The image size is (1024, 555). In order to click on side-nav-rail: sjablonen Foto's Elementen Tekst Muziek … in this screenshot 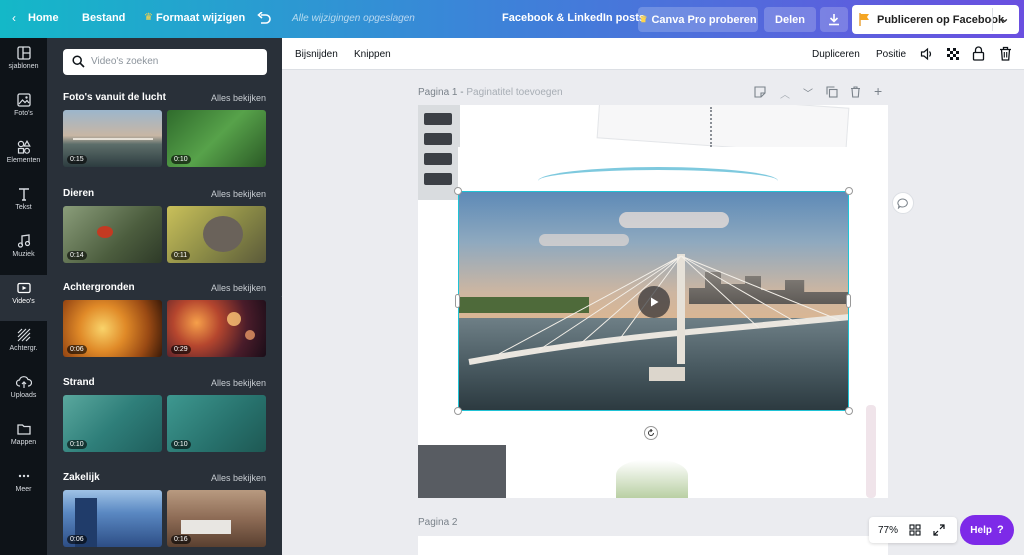, I will do `click(23, 296)`.